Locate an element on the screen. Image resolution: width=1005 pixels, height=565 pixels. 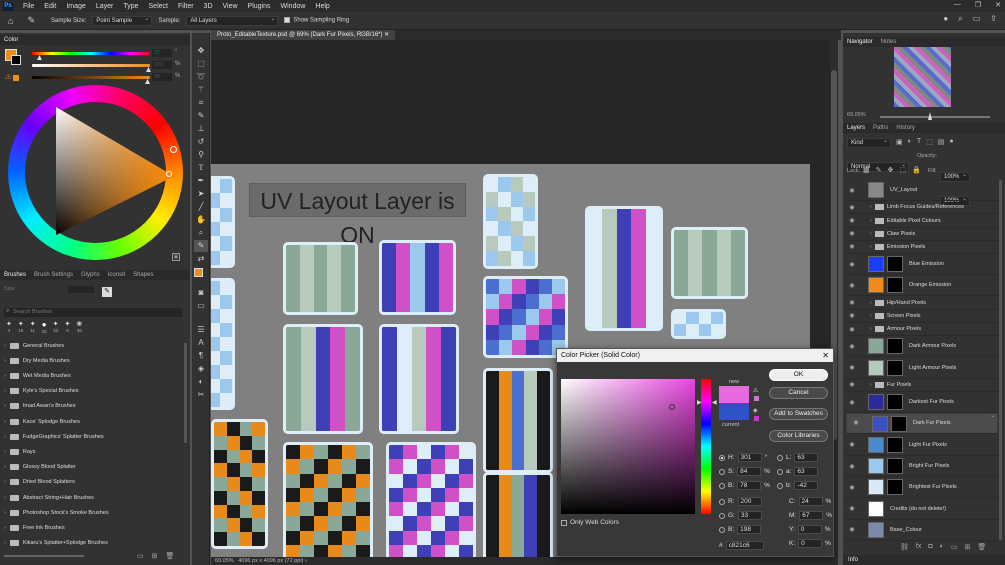
menu-view: View is located at coordinates (230, 6).